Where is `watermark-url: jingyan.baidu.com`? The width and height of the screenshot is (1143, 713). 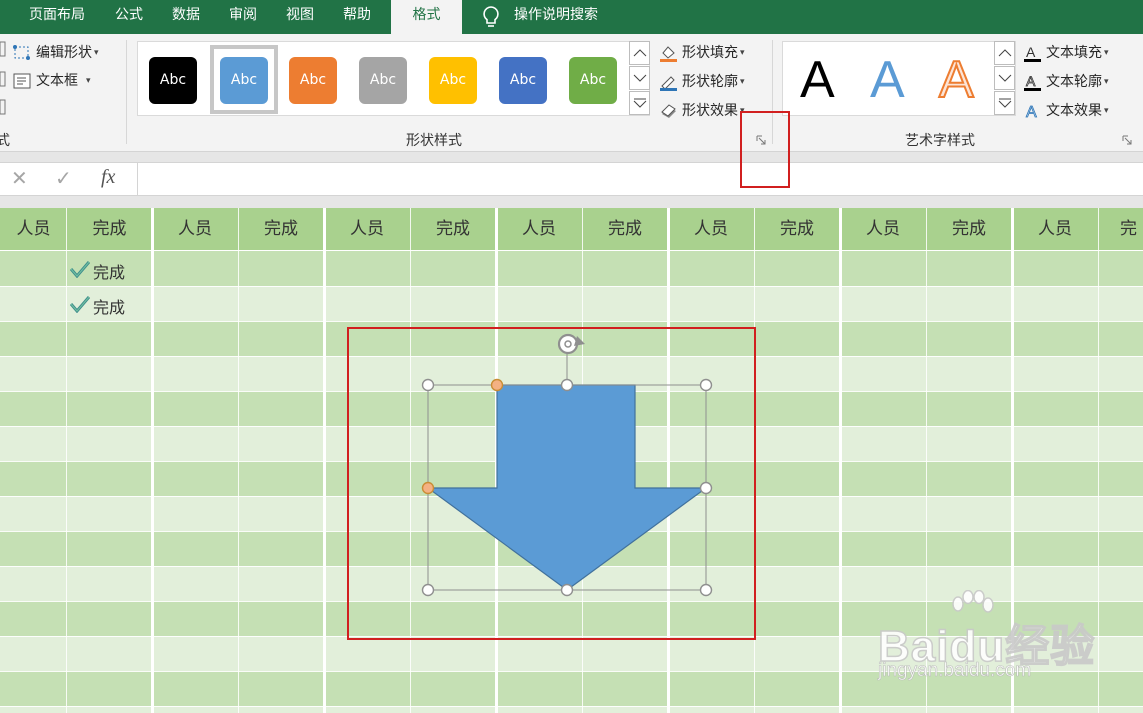 watermark-url: jingyan.baidu.com is located at coordinates (955, 671).